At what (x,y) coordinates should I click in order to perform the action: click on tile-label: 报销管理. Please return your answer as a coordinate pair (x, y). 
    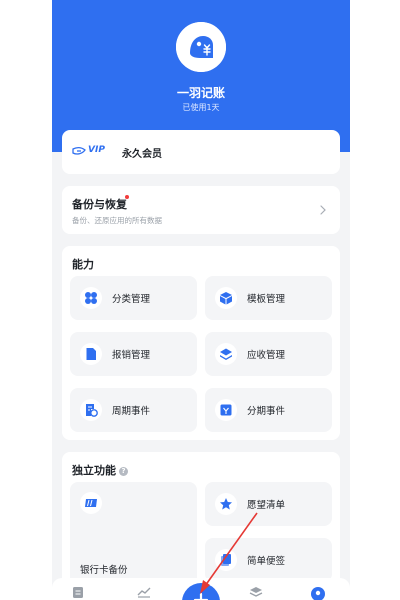
    Looking at the image, I should click on (131, 355).